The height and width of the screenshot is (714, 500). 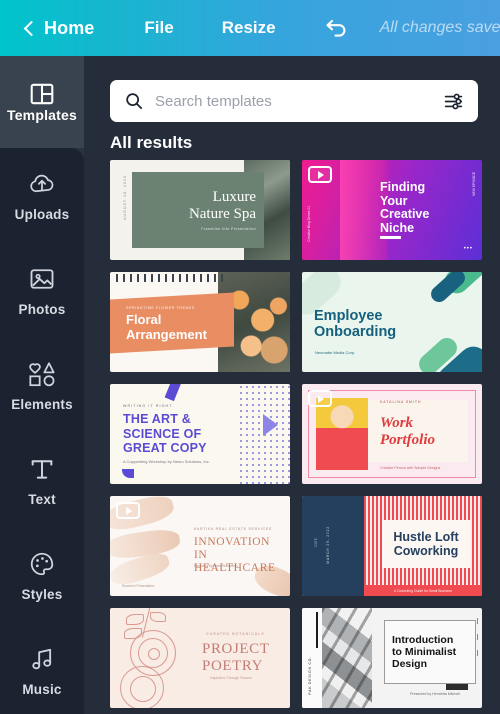 I want to click on template-title: THE ART & SCIENCE OF GREAT COPY, so click(x=165, y=434).